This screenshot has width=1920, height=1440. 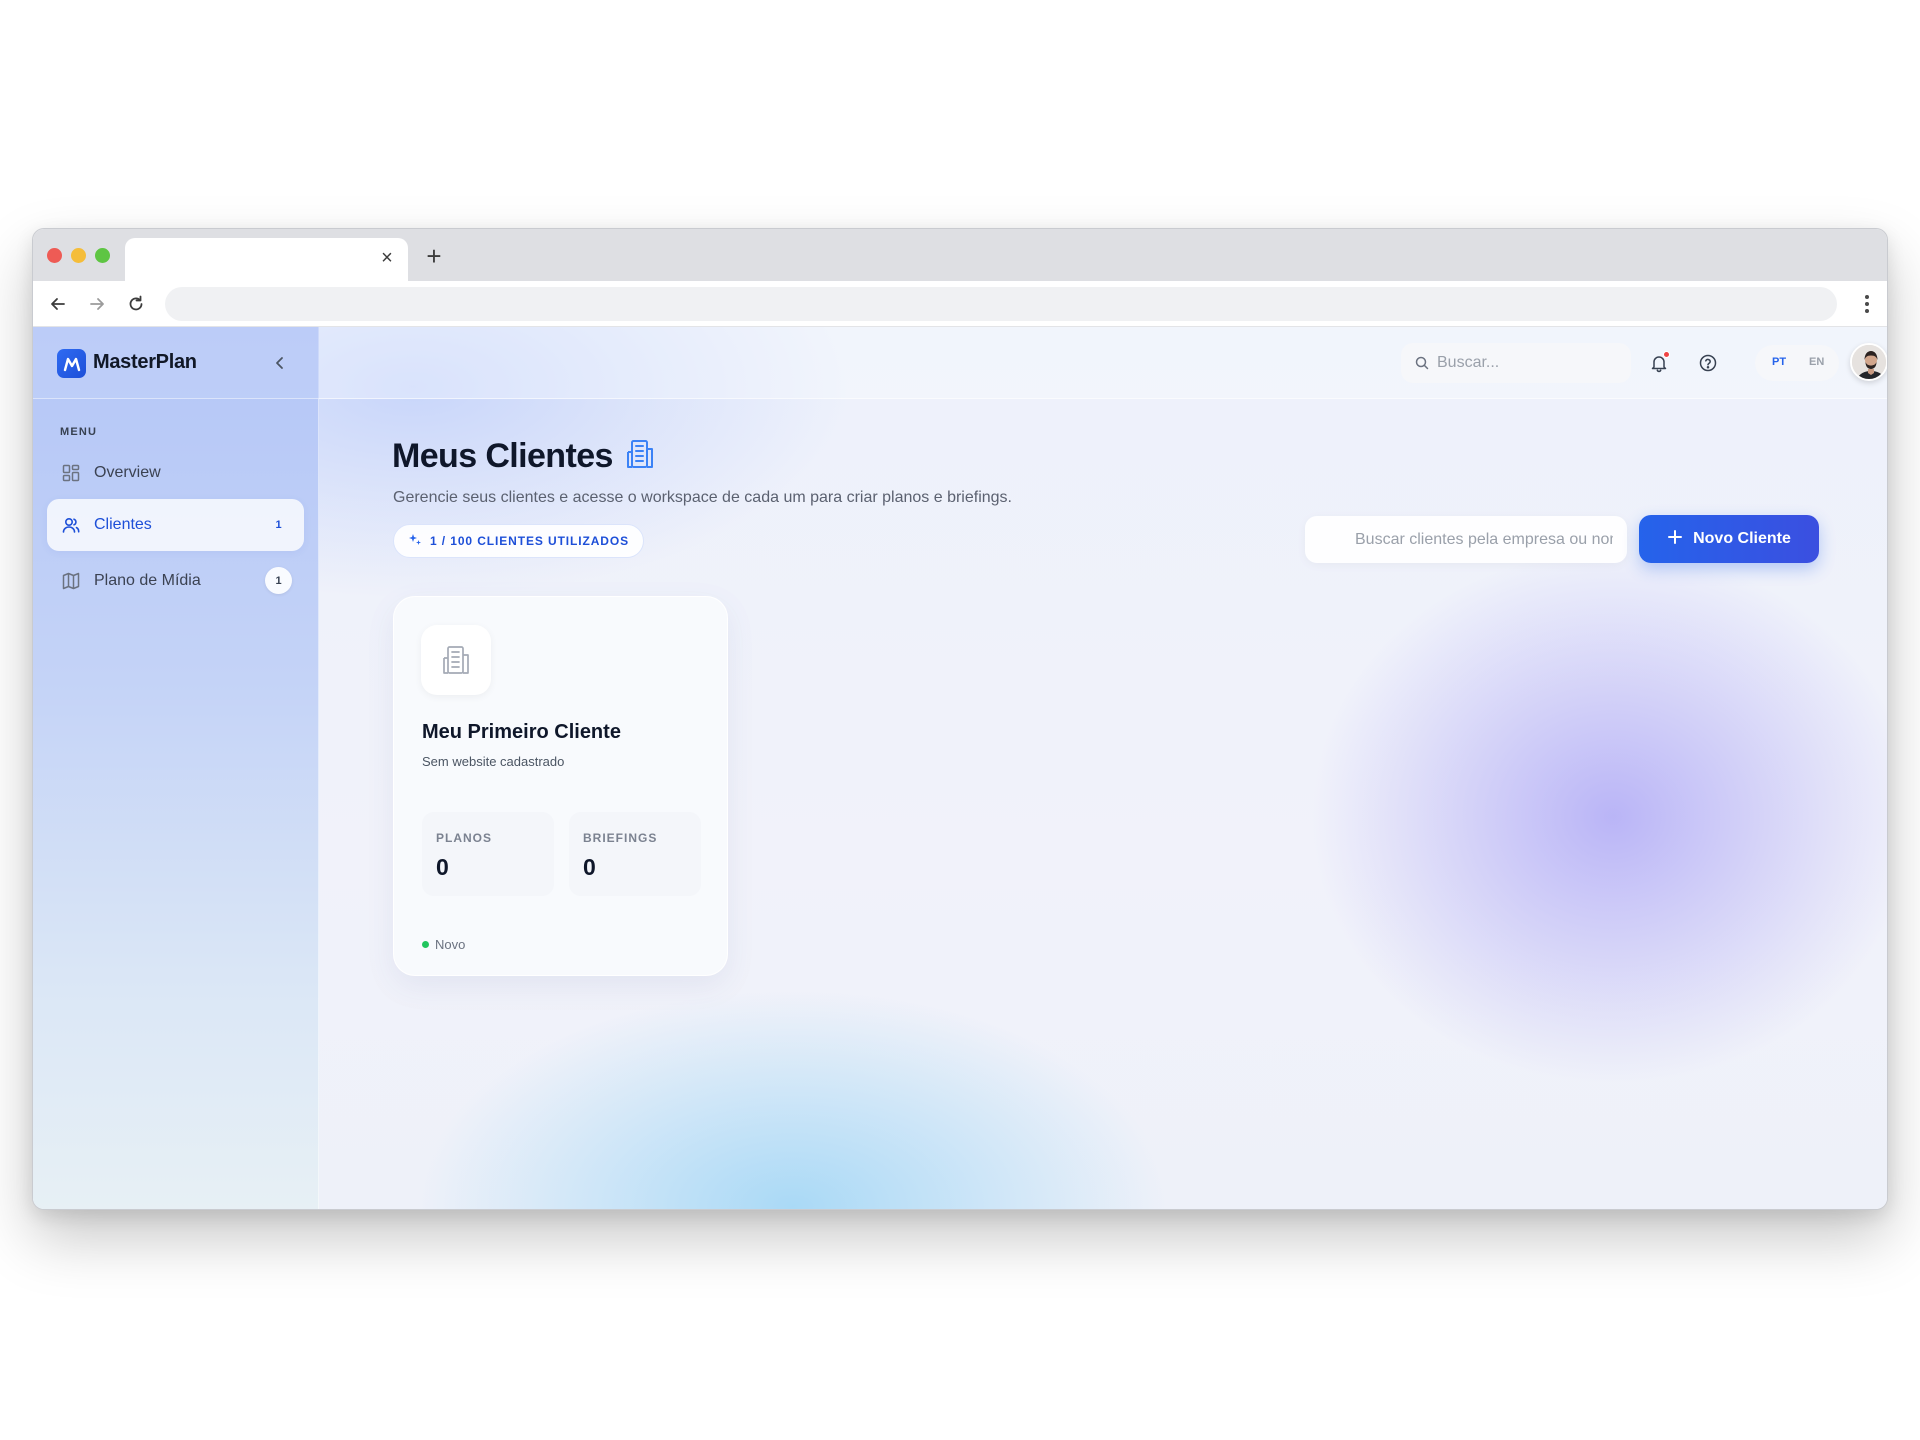 What do you see at coordinates (79, 432) in the screenshot?
I see `menu-section-title: MENU` at bounding box center [79, 432].